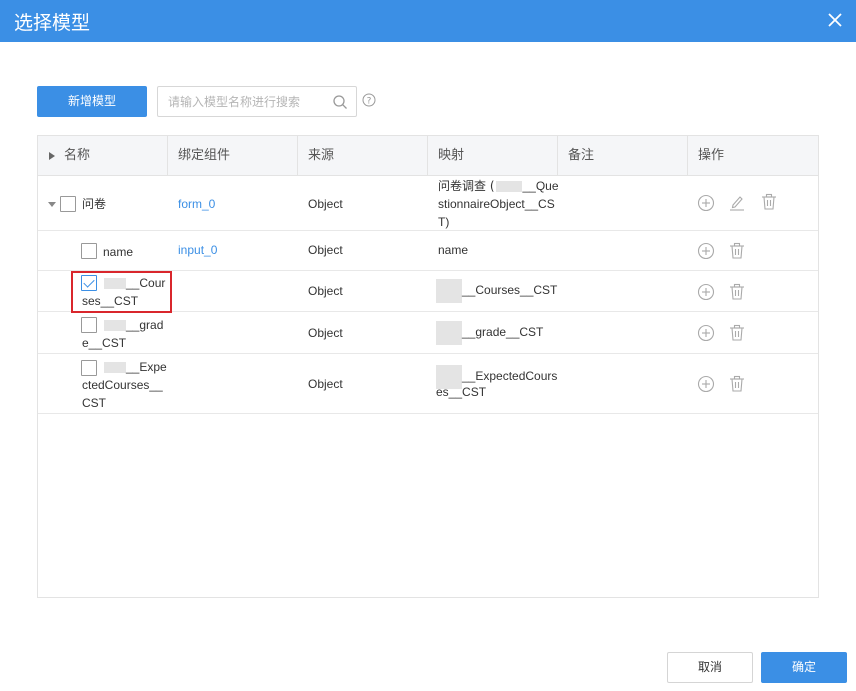  I want to click on search-icon, so click(340, 102).